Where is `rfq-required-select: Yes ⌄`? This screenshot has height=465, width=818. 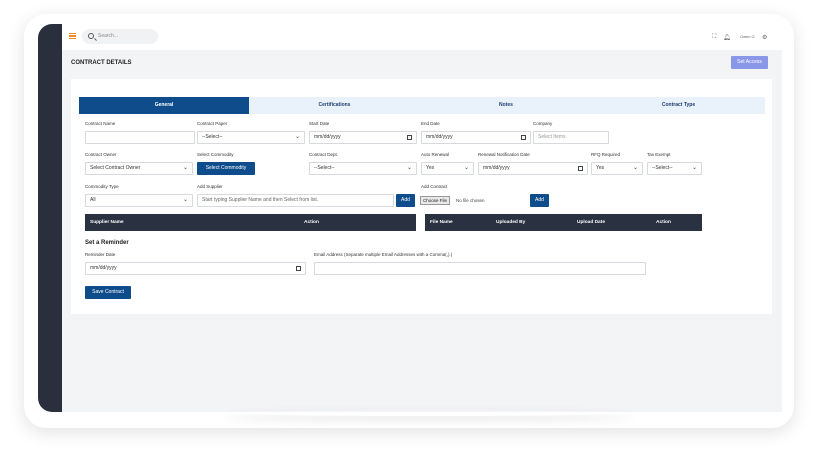 rfq-required-select: Yes ⌄ is located at coordinates (617, 168).